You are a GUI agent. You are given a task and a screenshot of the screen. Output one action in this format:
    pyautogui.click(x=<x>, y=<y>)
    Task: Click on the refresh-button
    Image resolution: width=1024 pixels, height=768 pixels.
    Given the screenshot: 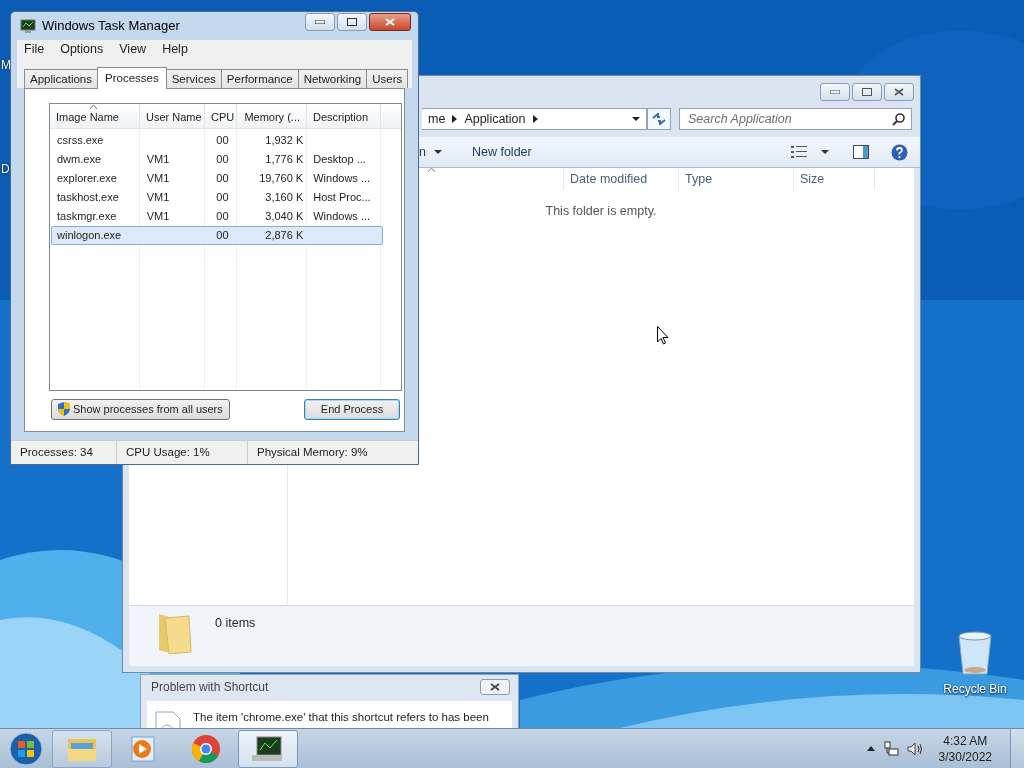 What is the action you would take?
    pyautogui.click(x=659, y=119)
    